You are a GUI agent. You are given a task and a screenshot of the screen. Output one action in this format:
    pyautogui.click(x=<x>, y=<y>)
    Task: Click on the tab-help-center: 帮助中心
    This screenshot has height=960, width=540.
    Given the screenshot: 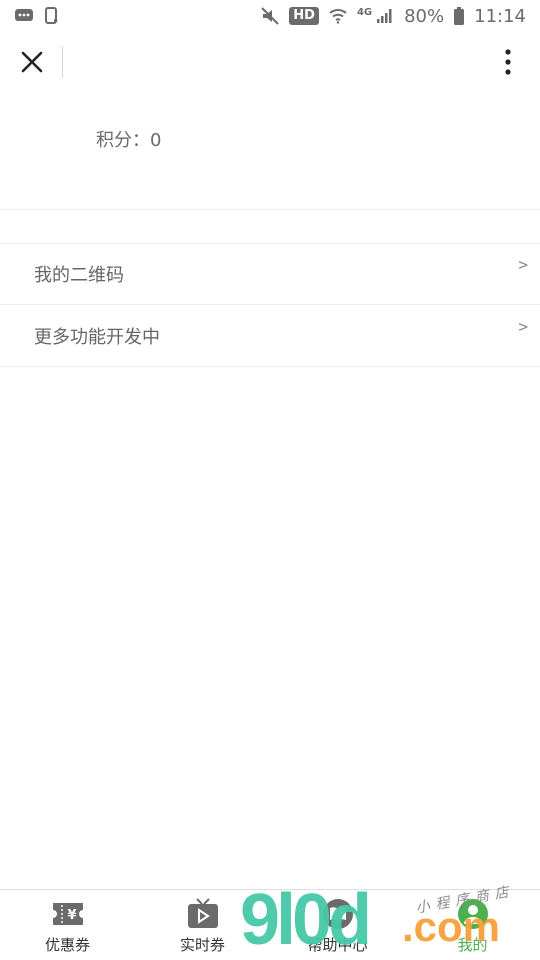 What is the action you would take?
    pyautogui.click(x=337, y=925)
    